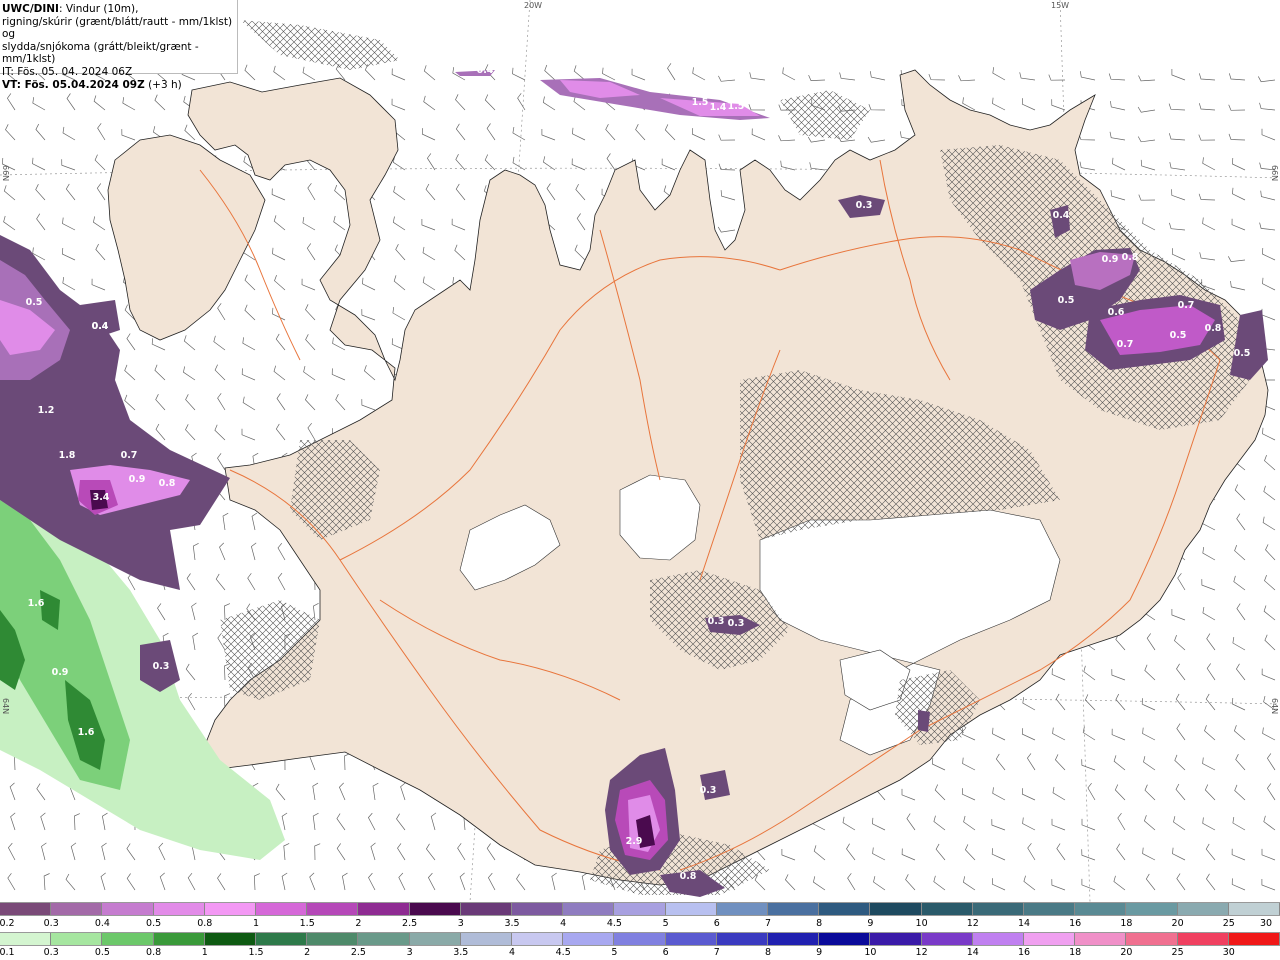  Describe the element at coordinates (972, 923) in the screenshot. I see `legend-label: 12` at that location.